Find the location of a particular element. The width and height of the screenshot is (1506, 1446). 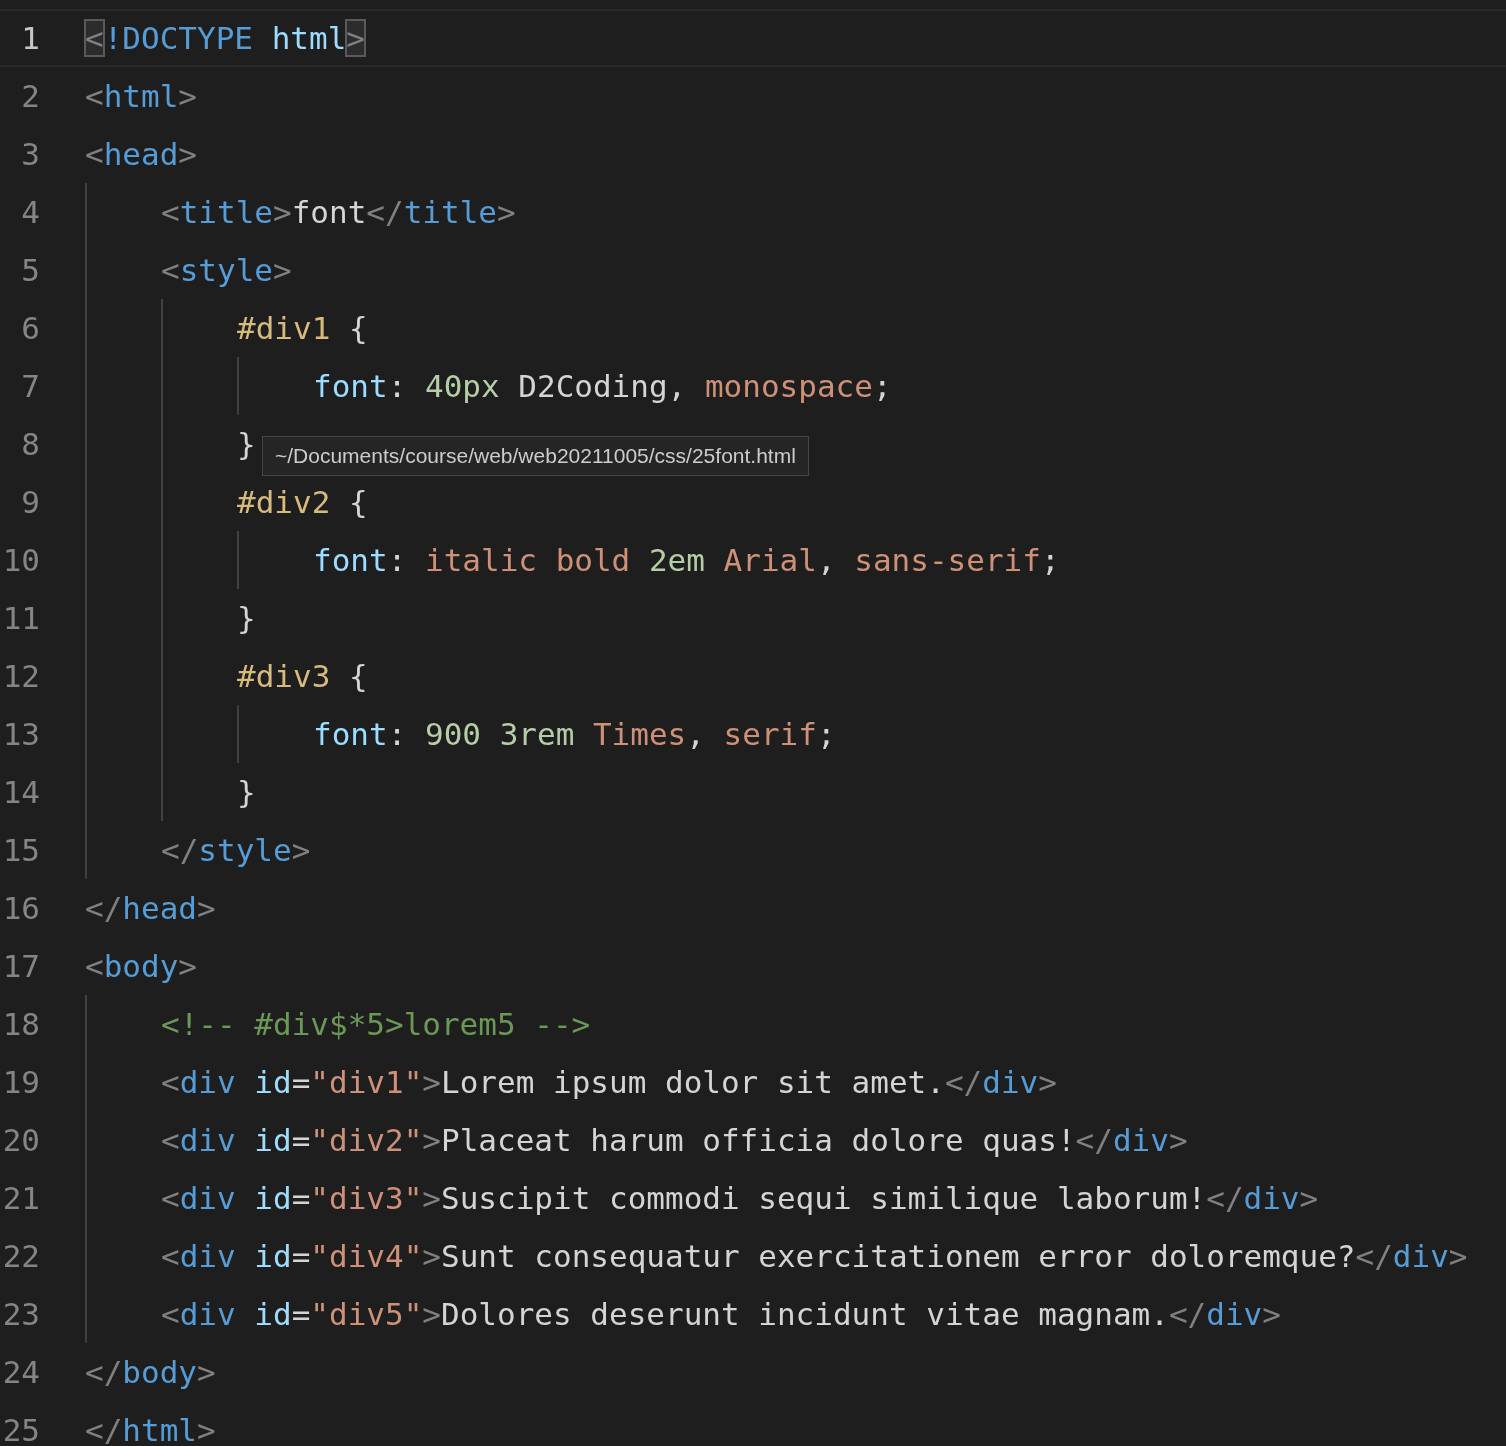

code-line: #div2 { is located at coordinates (302, 502).